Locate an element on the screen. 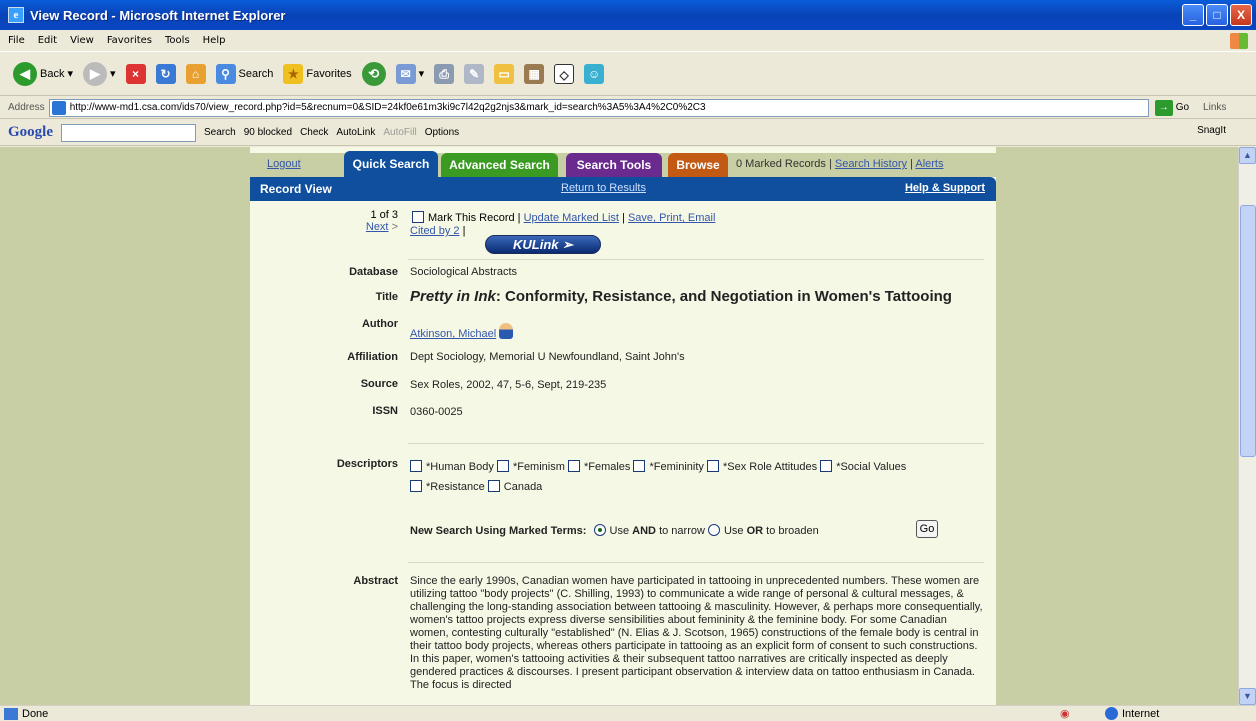  messenger-button: ☺ is located at coordinates (594, 73).